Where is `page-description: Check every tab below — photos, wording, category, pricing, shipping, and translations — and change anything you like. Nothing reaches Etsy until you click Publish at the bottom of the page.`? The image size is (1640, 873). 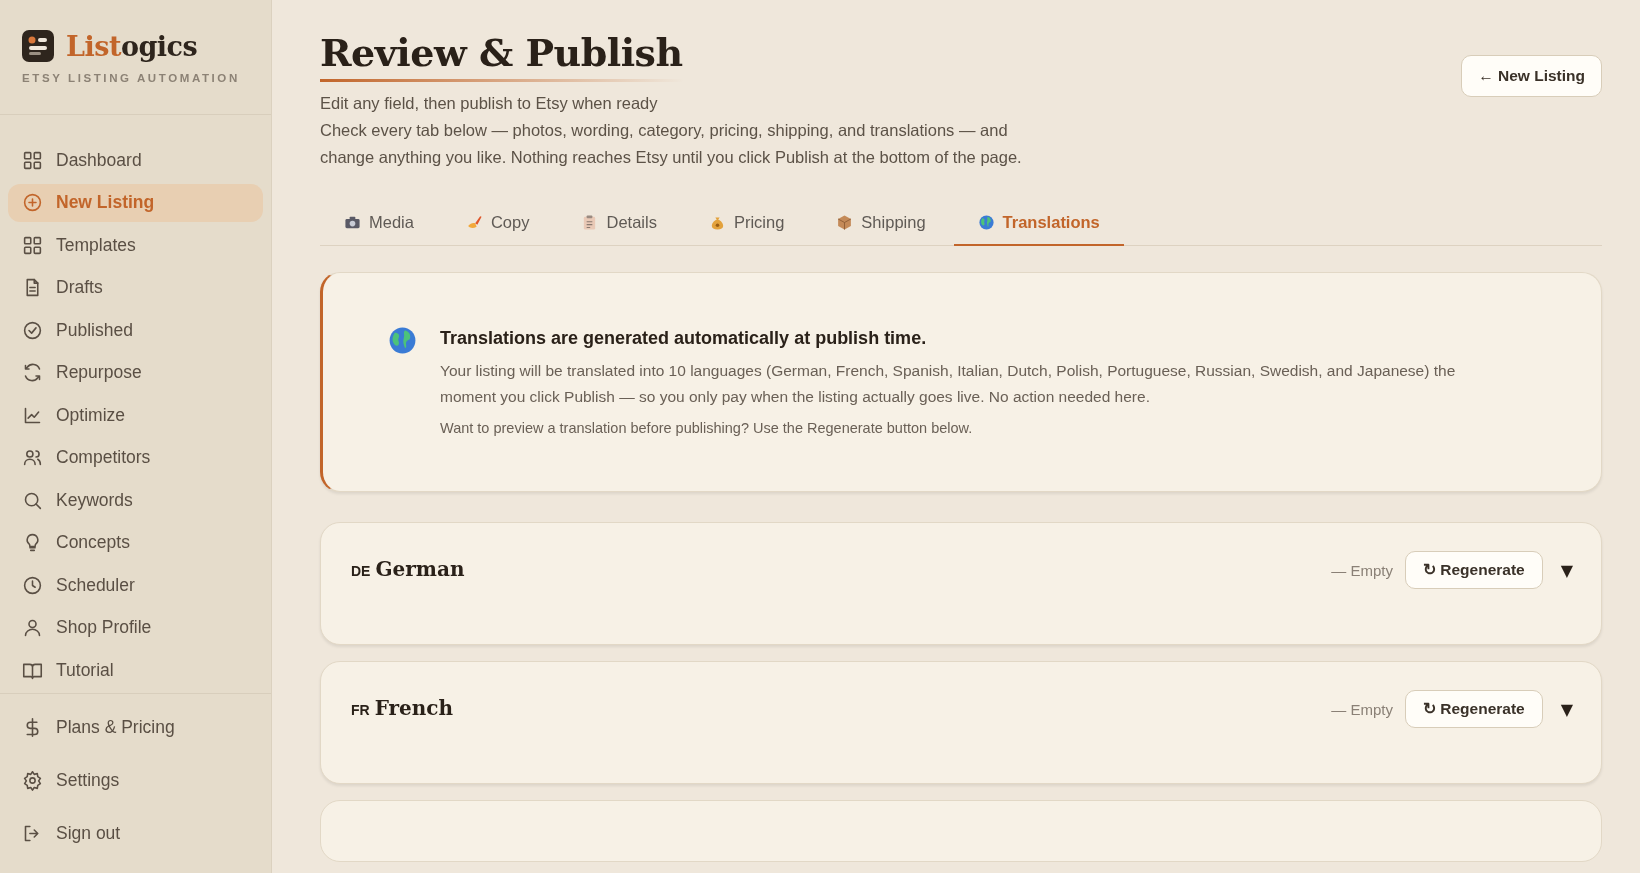
page-description: Check every tab below — photos, wording, category, pricing, shipping, and translations — and change anything you like. Nothing reaches Etsy until you click Publish at the bottom of the page. is located at coordinates (671, 144).